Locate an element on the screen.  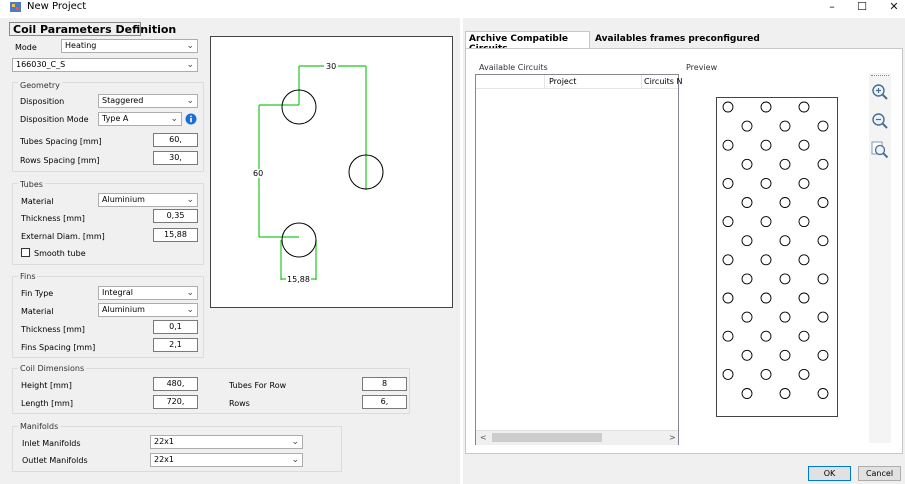
tubes-group-title: Tubes is located at coordinates (31, 184).